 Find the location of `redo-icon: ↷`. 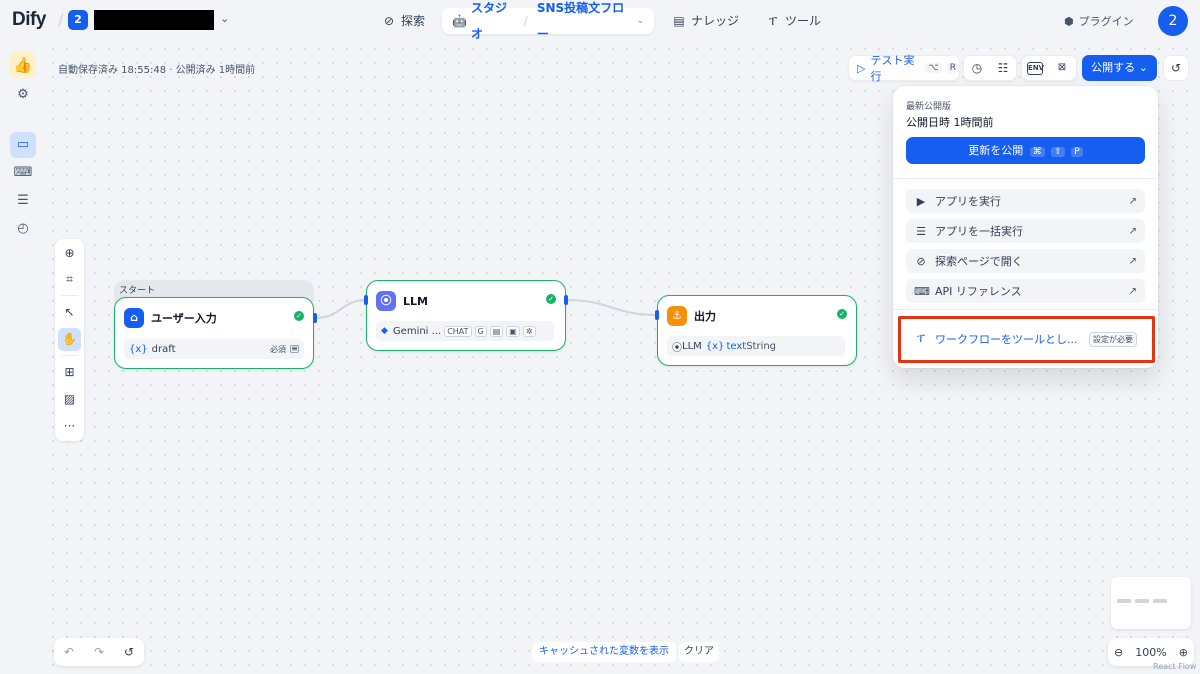

redo-icon: ↷ is located at coordinates (99, 652).